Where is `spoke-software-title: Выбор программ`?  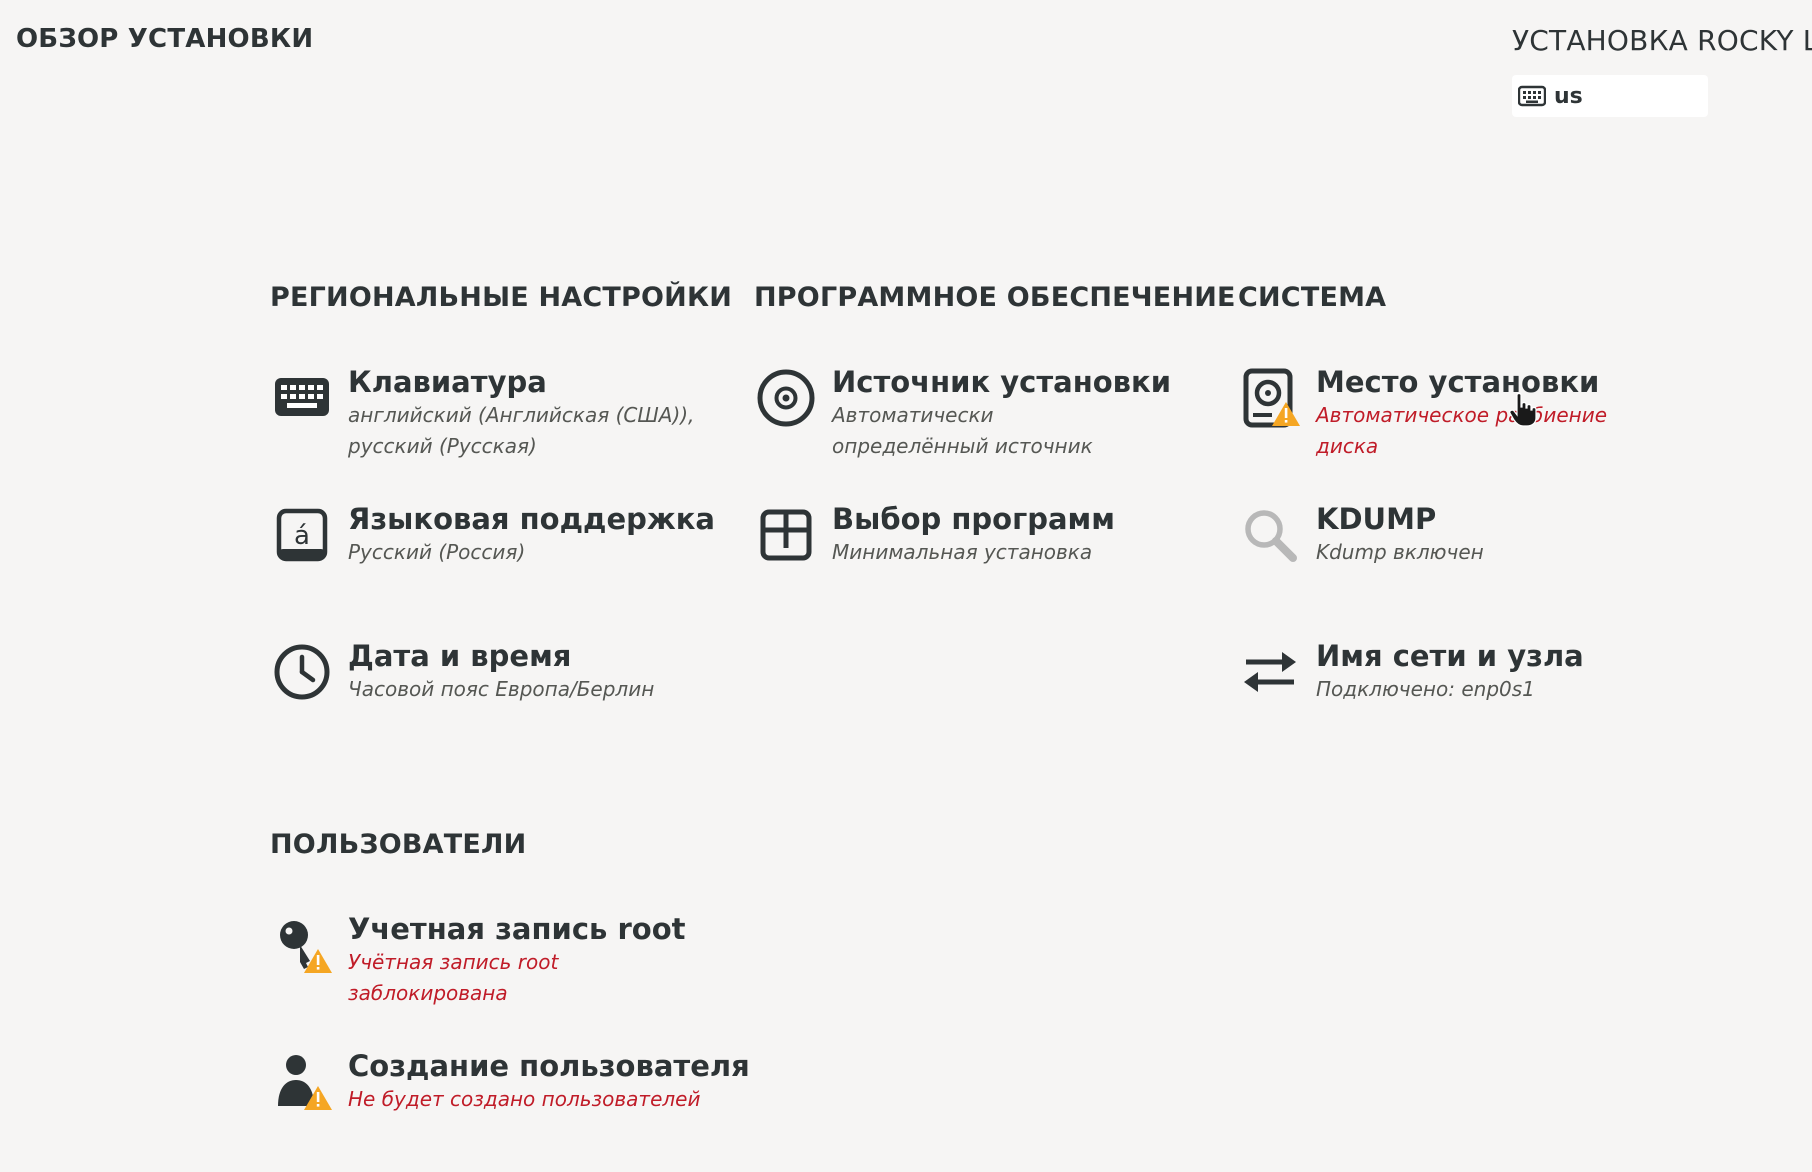 spoke-software-title: Выбор программ is located at coordinates (973, 519).